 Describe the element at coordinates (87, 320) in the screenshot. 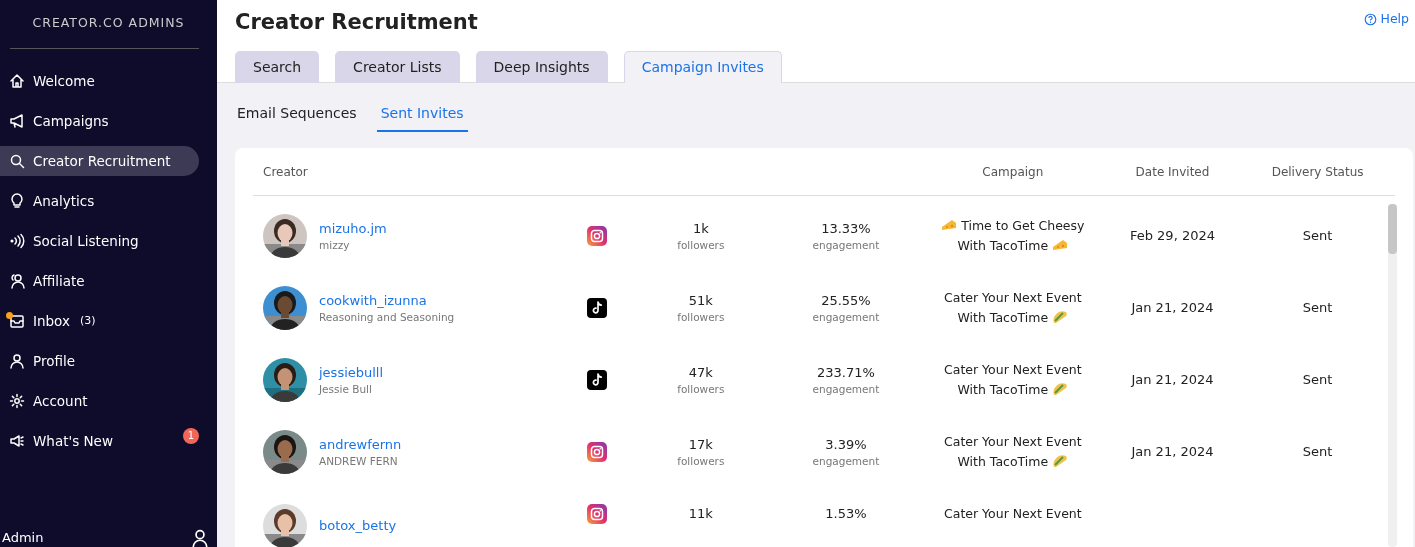

I see `unread-count: (3)` at that location.